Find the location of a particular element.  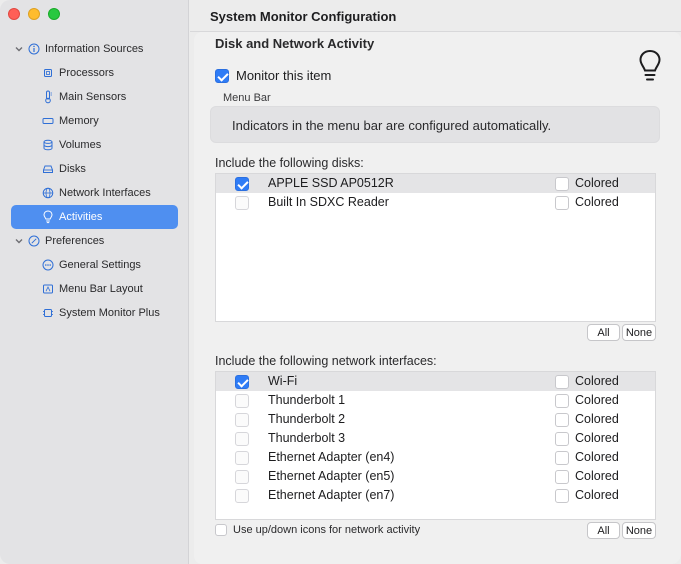

sidebar-item-label: Disks is located at coordinates (72, 169).